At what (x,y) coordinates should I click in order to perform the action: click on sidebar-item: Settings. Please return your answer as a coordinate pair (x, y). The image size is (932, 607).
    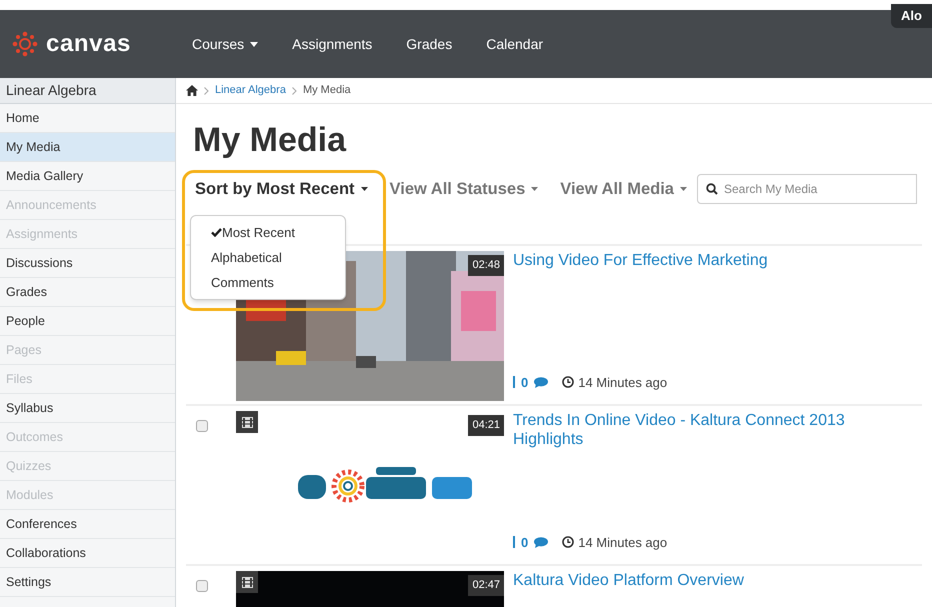
    Looking at the image, I should click on (87, 582).